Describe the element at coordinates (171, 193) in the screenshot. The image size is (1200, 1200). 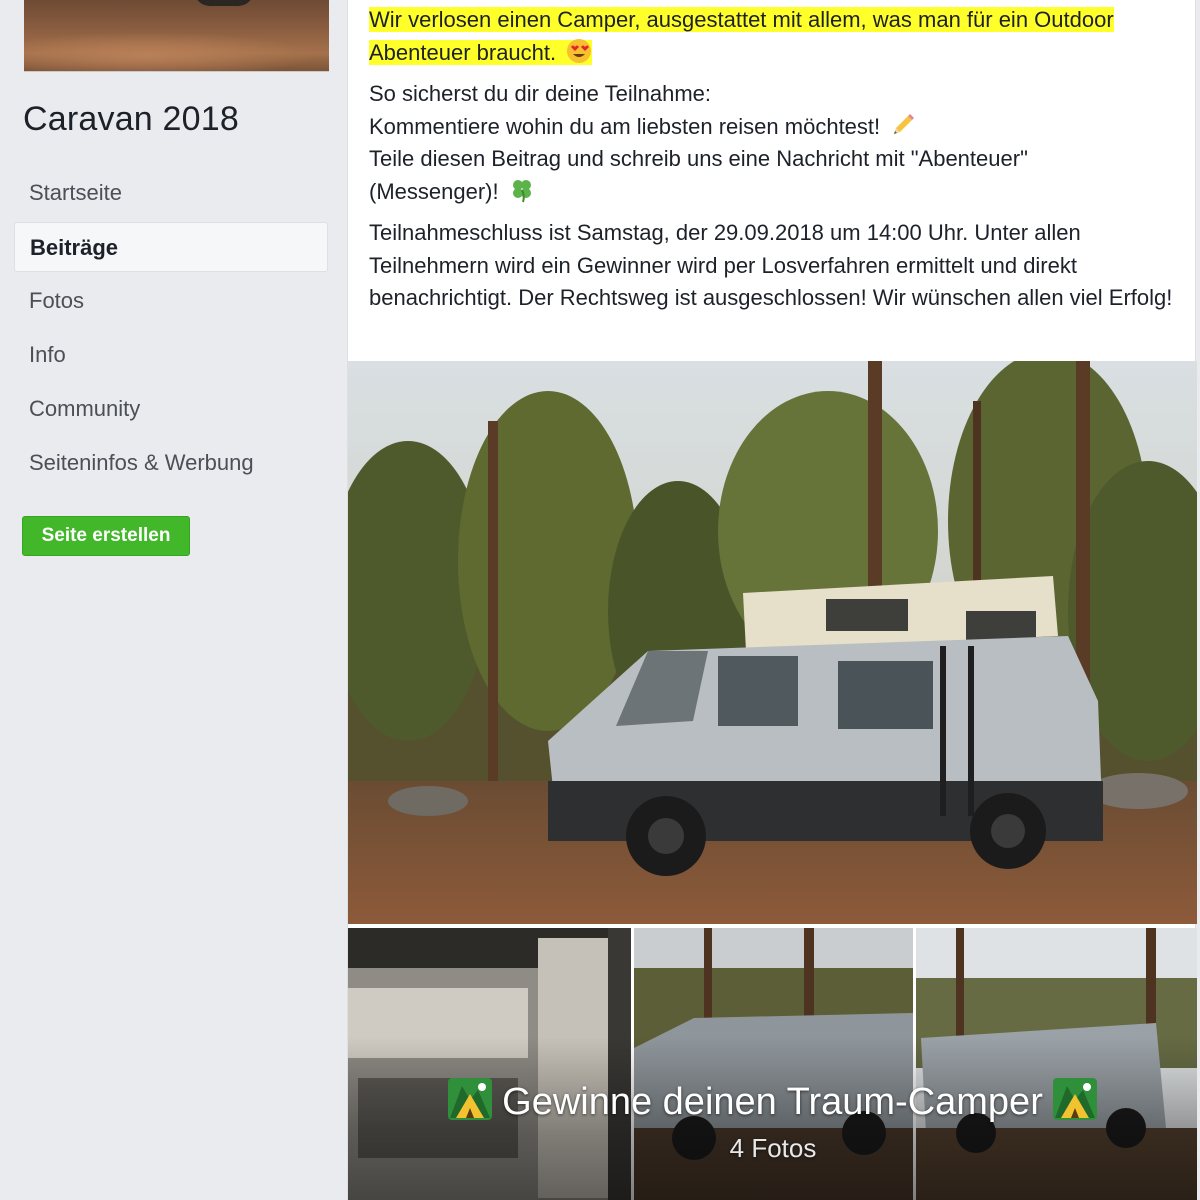
I see `nav-item-startseite: Startseite` at that location.